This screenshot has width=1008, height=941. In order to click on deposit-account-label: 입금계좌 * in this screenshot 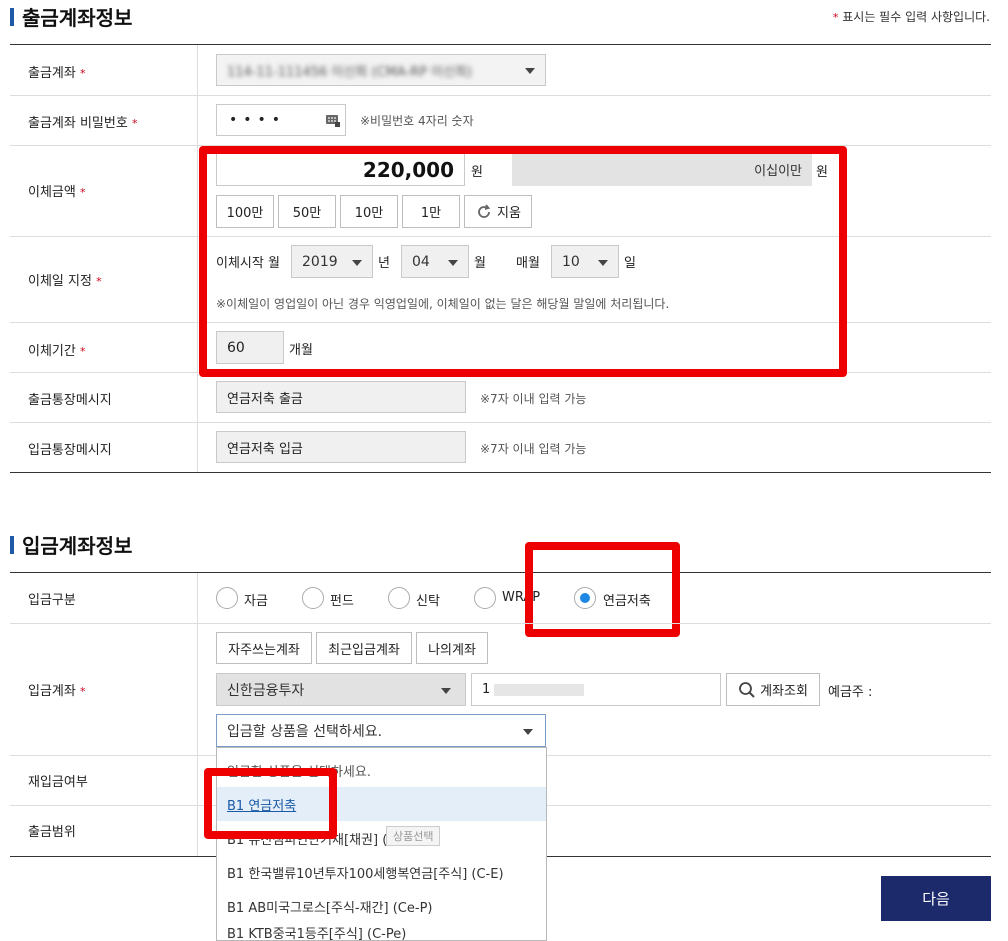, I will do `click(56, 689)`.